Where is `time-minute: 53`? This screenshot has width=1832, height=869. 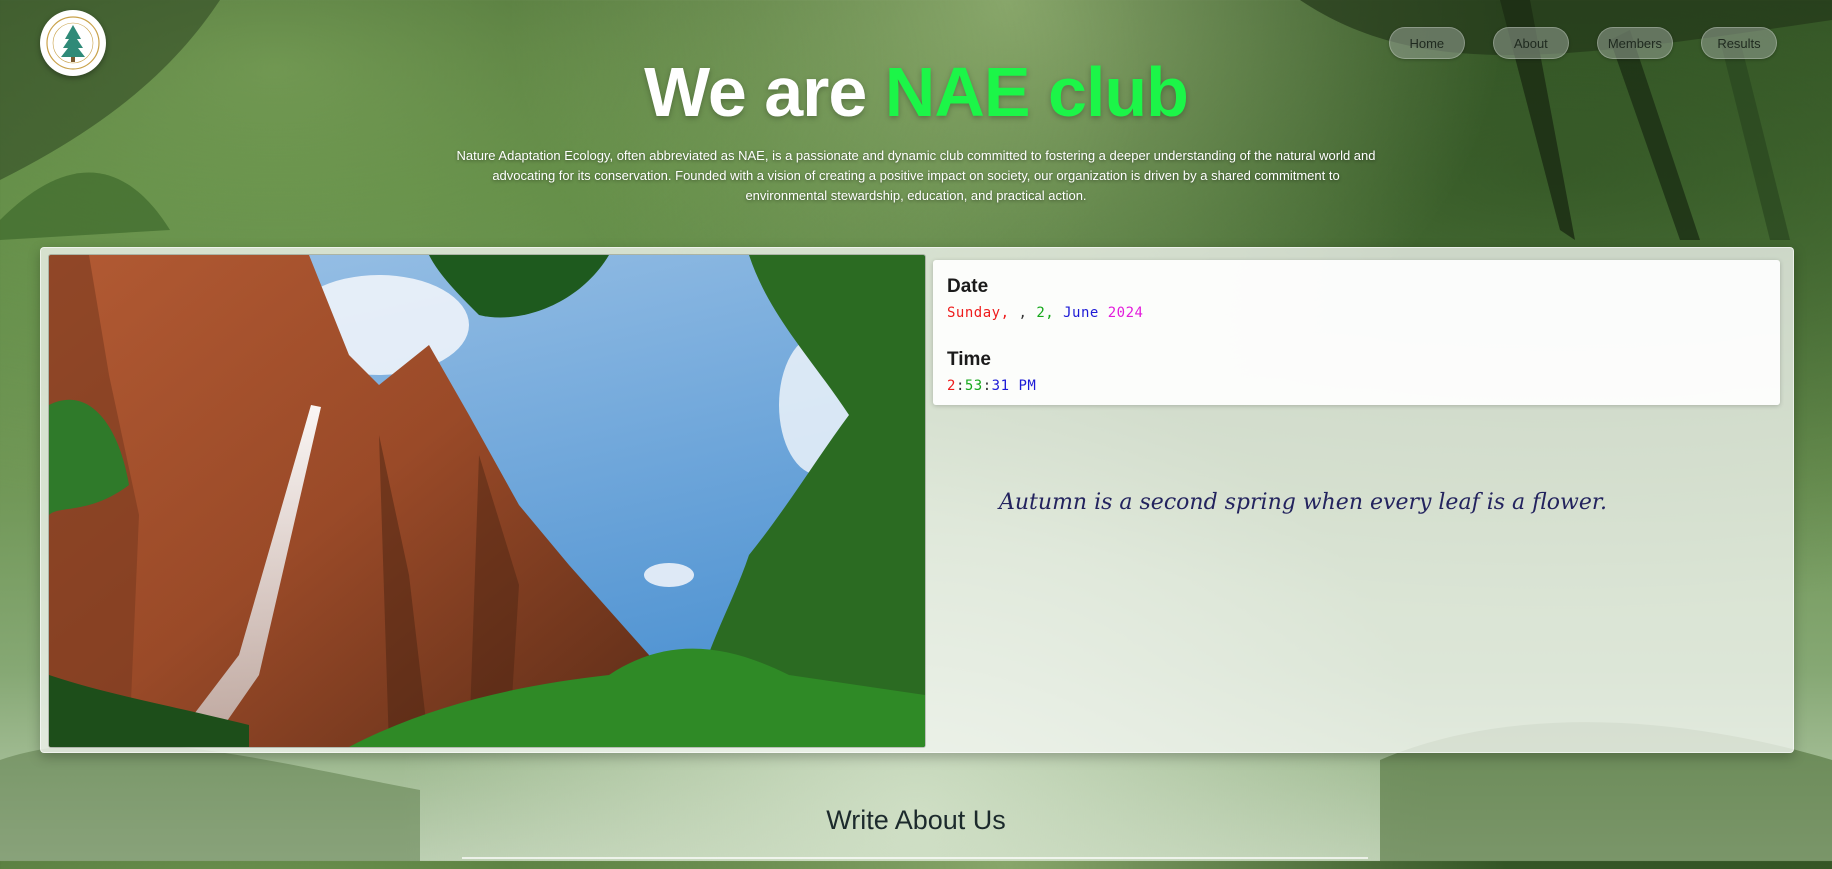 time-minute: 53 is located at coordinates (973, 386).